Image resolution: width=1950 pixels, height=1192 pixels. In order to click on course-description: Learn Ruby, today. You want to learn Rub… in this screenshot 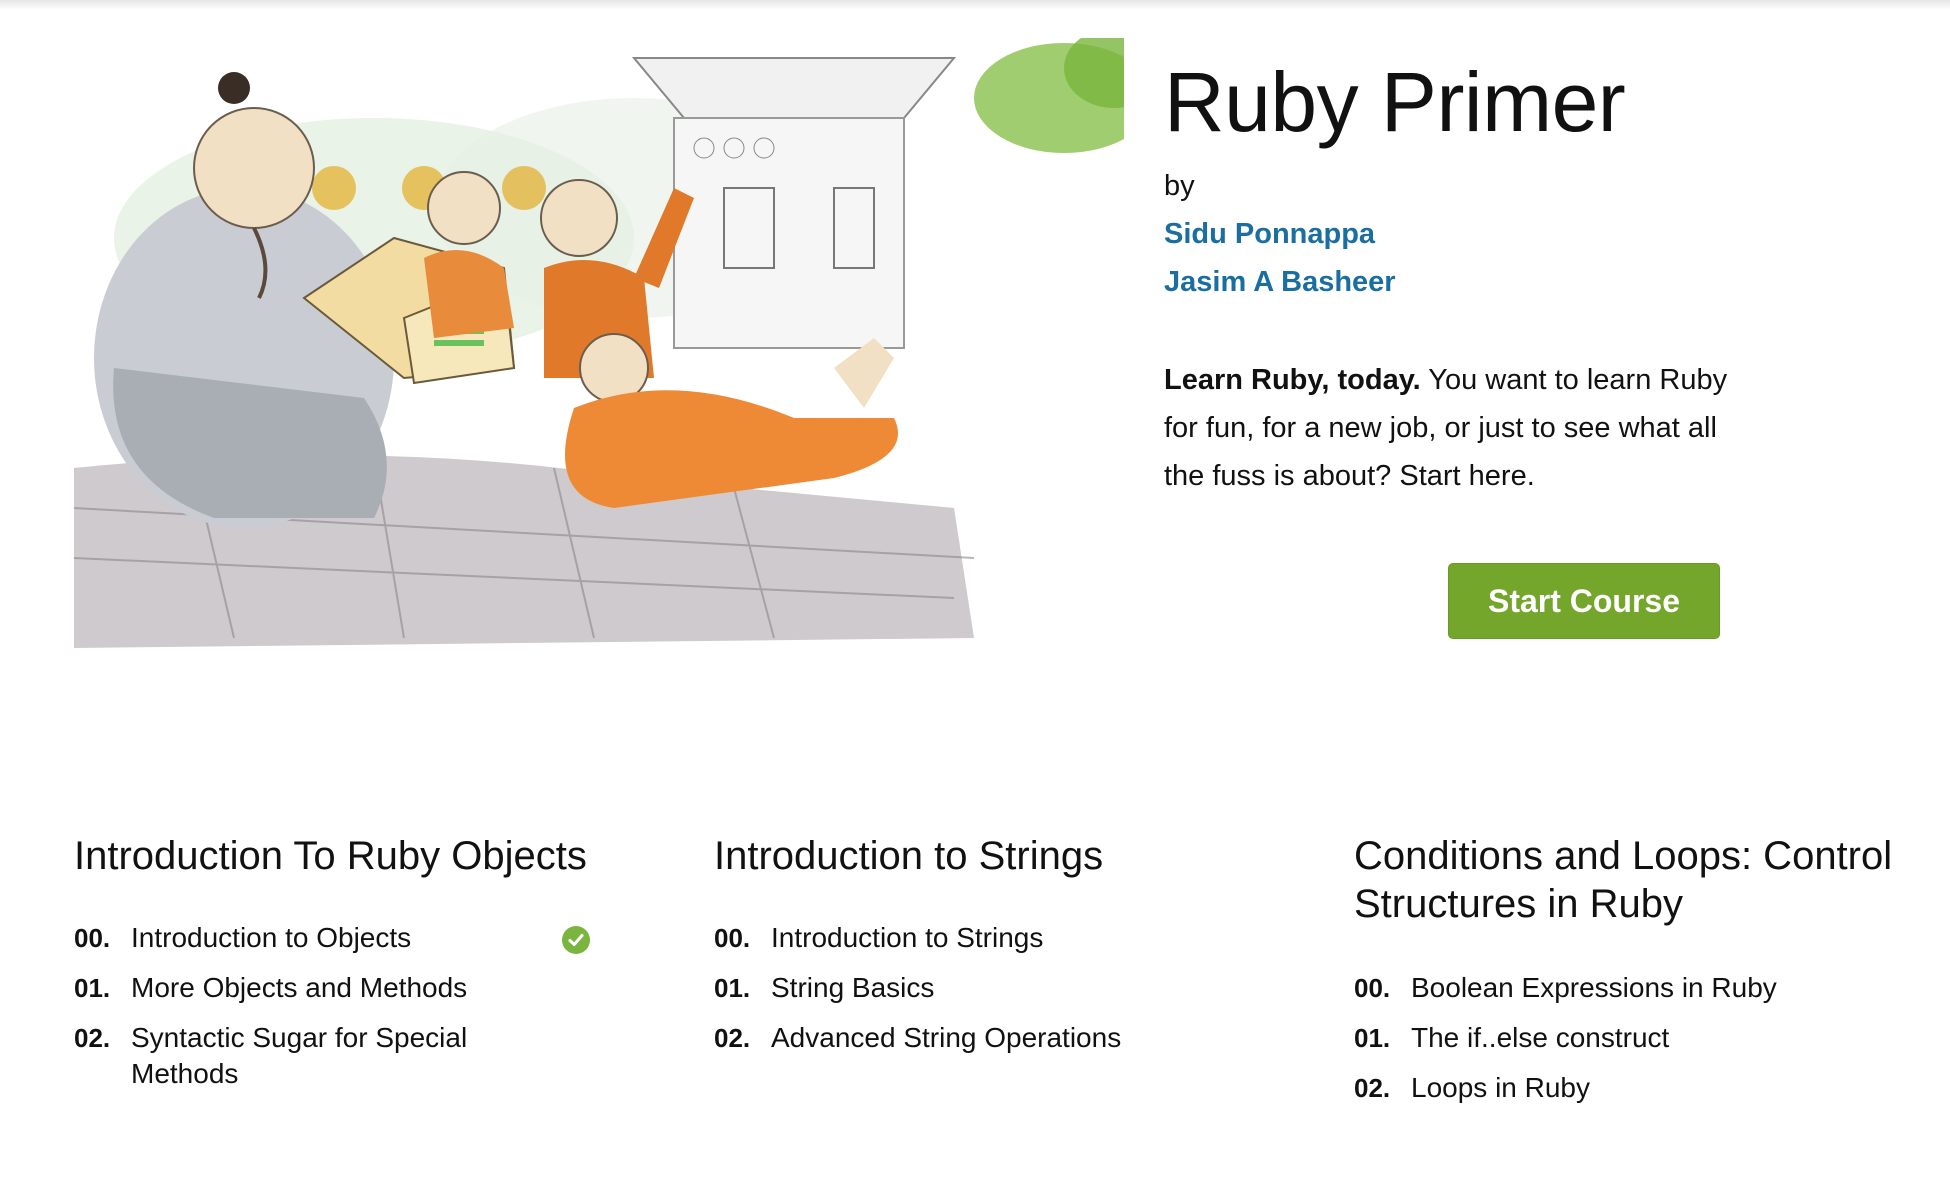, I will do `click(1464, 428)`.